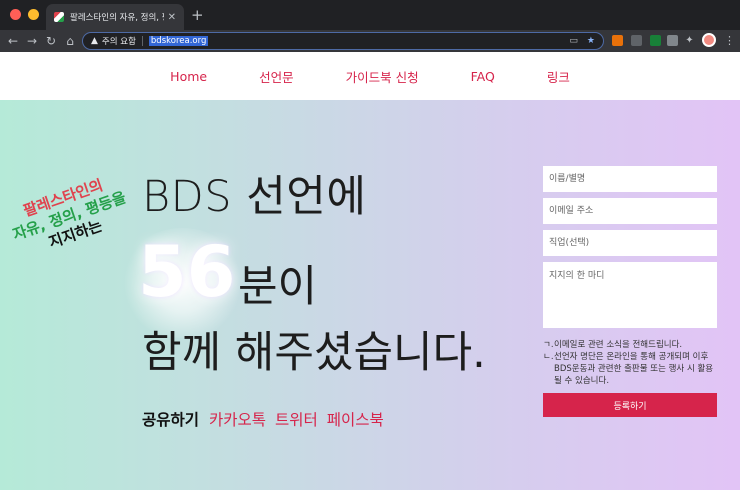 The height and width of the screenshot is (490, 740). What do you see at coordinates (171, 420) in the screenshot?
I see `share-title: 공유하기` at bounding box center [171, 420].